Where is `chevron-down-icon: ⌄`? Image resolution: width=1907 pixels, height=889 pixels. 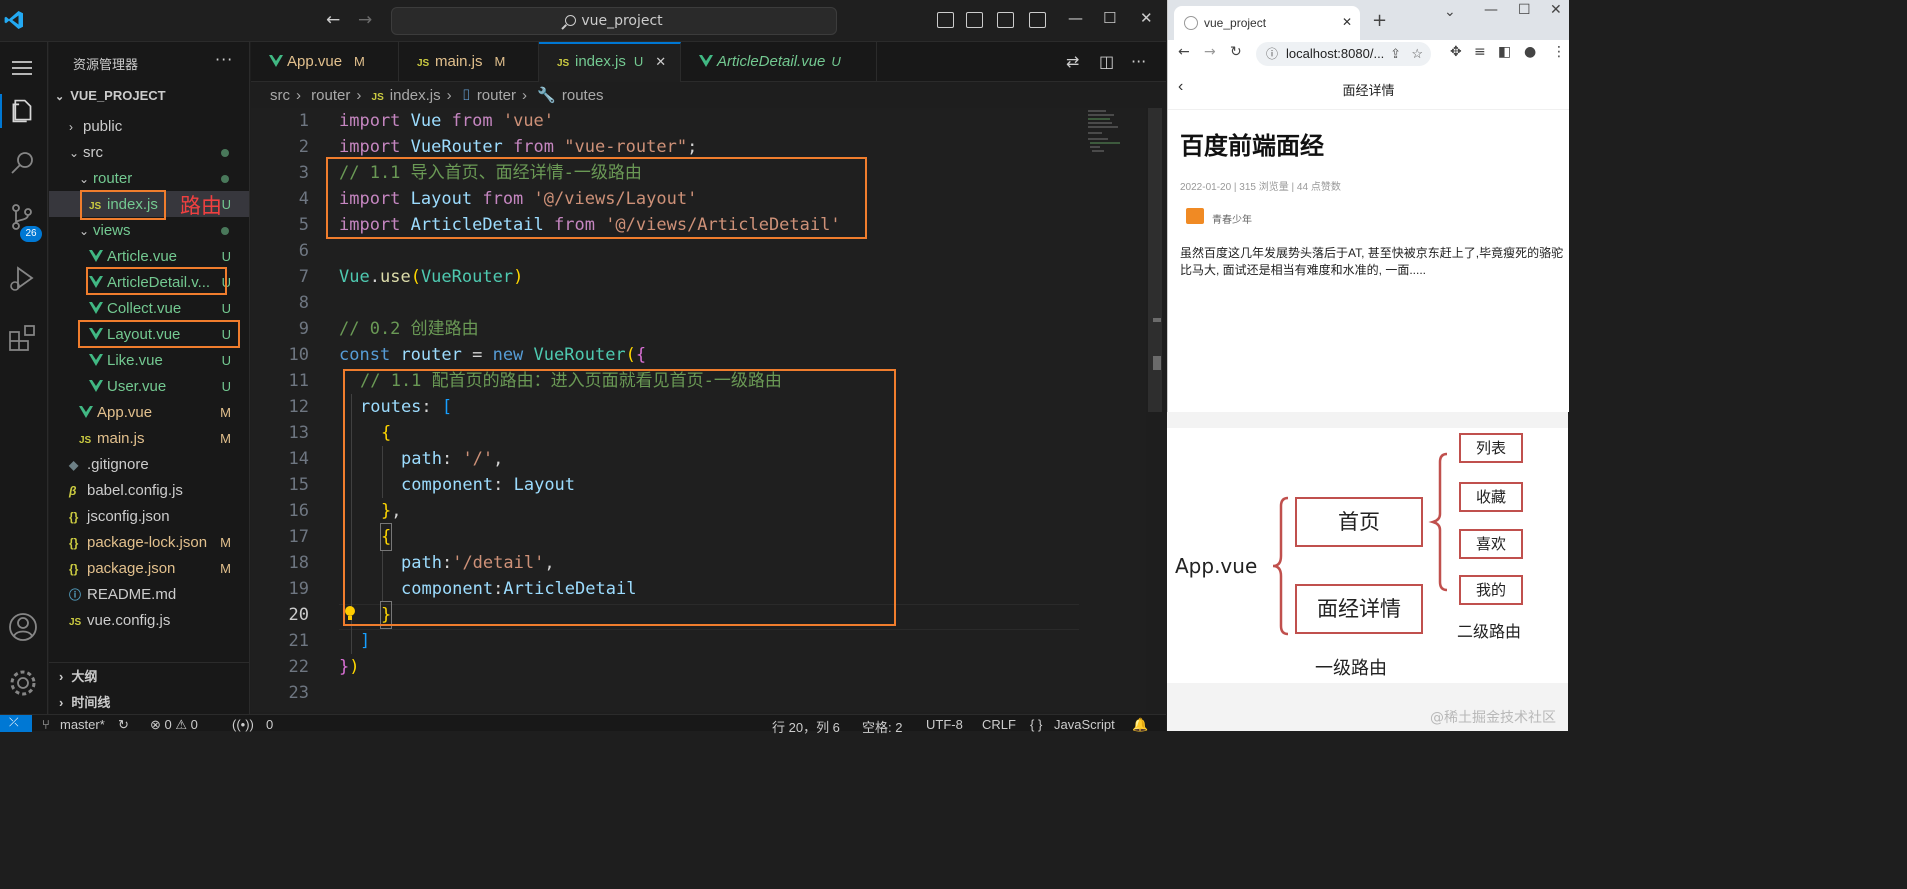
chevron-down-icon: ⌄ is located at coordinates (74, 153).